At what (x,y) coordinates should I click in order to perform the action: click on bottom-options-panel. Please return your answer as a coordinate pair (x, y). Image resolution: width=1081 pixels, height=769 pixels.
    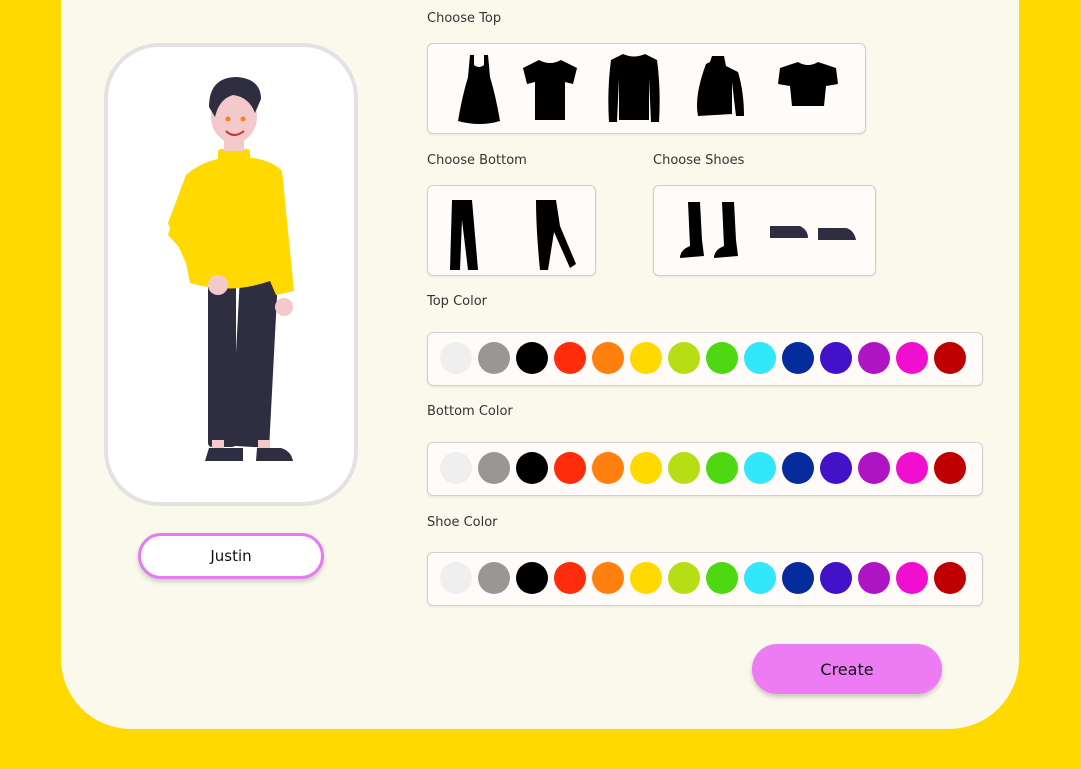
    Looking at the image, I should click on (511, 230).